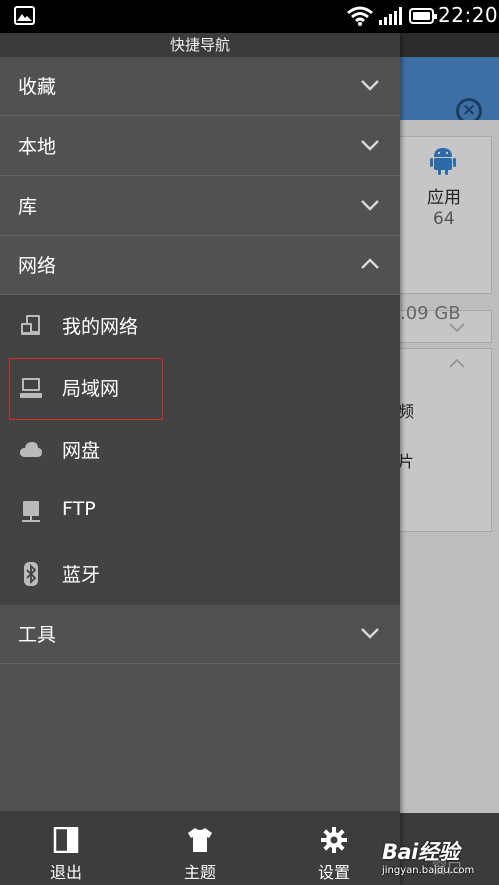  What do you see at coordinates (200, 840) in the screenshot?
I see `tshirt-icon` at bounding box center [200, 840].